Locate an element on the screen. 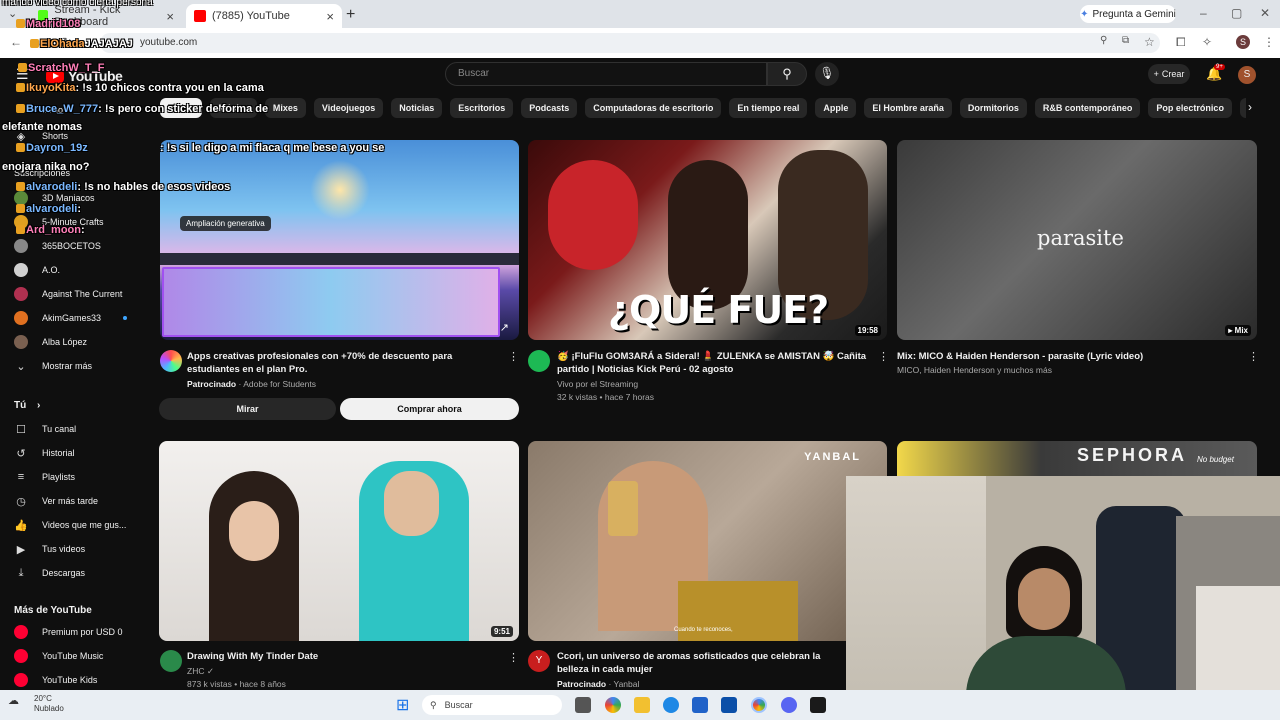 The height and width of the screenshot is (720, 1280). you-heading: Tú › is located at coordinates (27, 405).